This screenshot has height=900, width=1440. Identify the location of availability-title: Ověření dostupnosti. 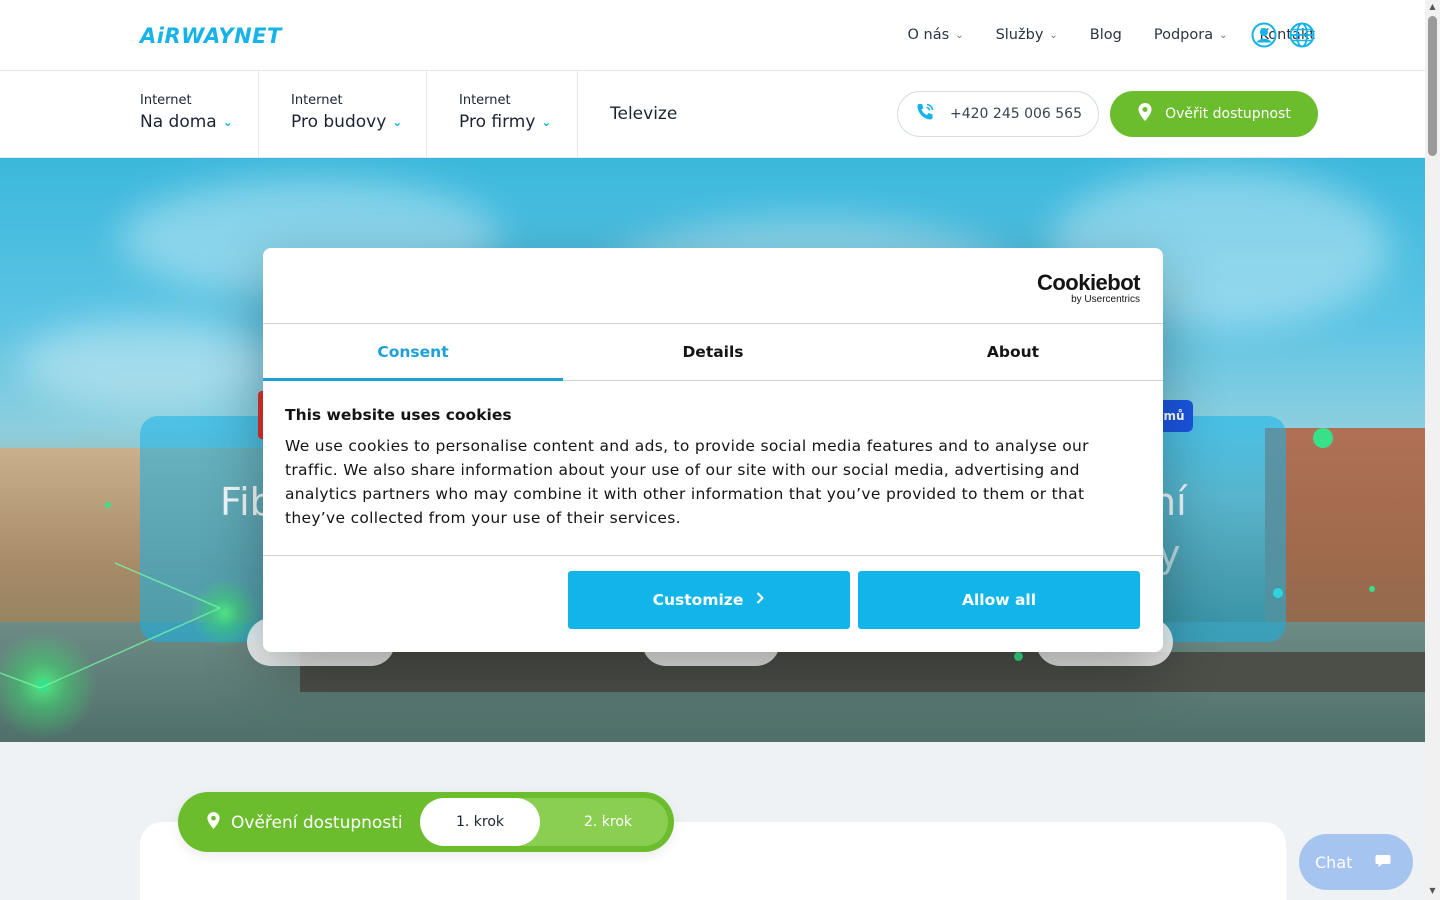
(304, 823).